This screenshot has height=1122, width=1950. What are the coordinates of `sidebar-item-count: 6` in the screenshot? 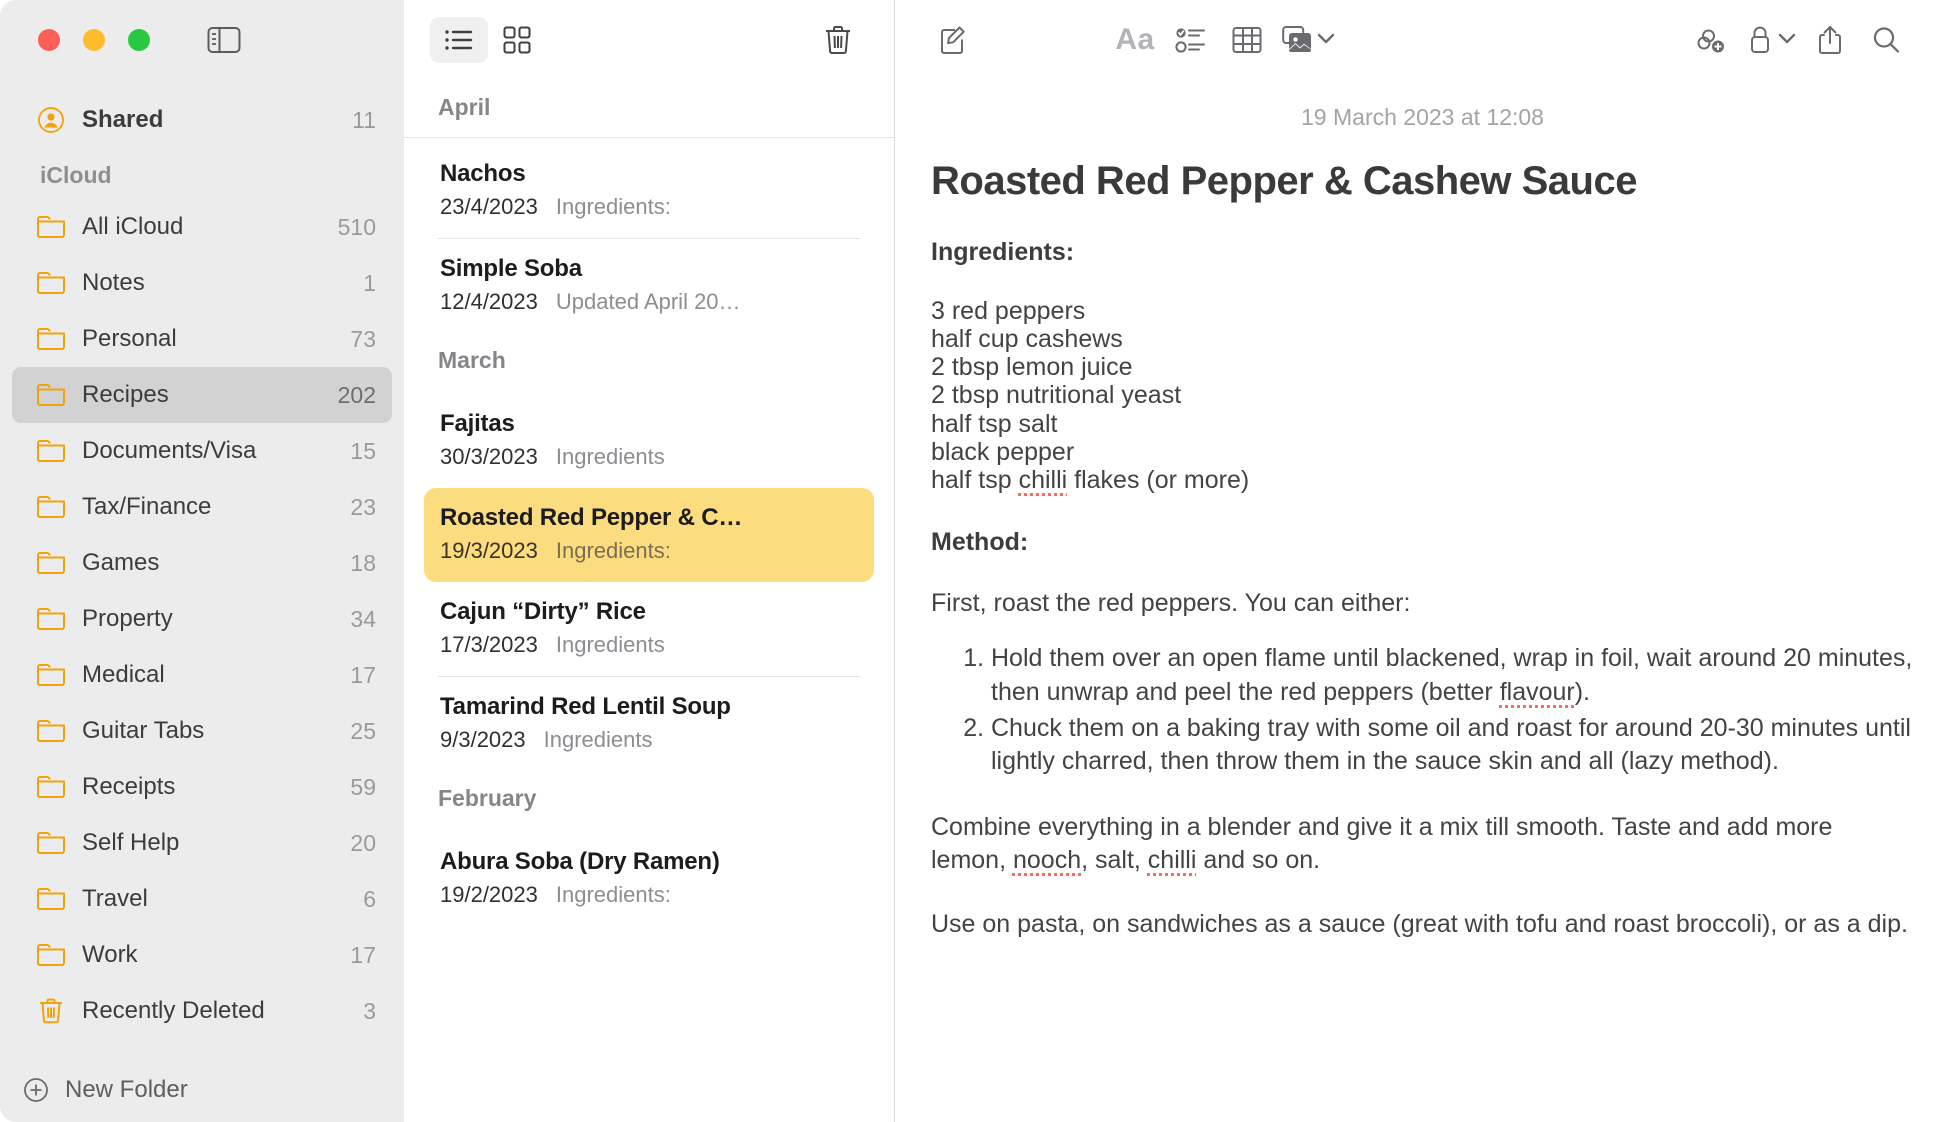 It's located at (369, 898).